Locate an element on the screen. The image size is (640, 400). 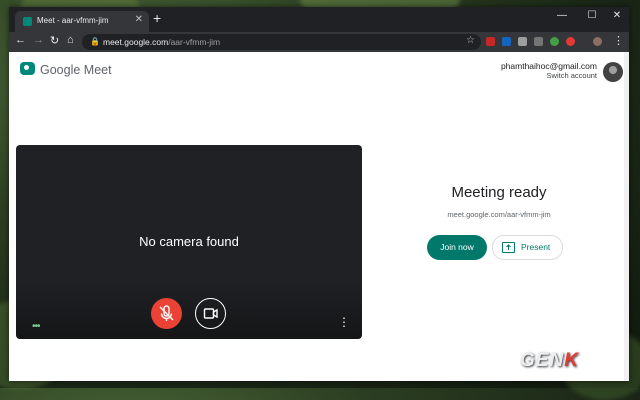
present-label: Present is located at coordinates (536, 247).